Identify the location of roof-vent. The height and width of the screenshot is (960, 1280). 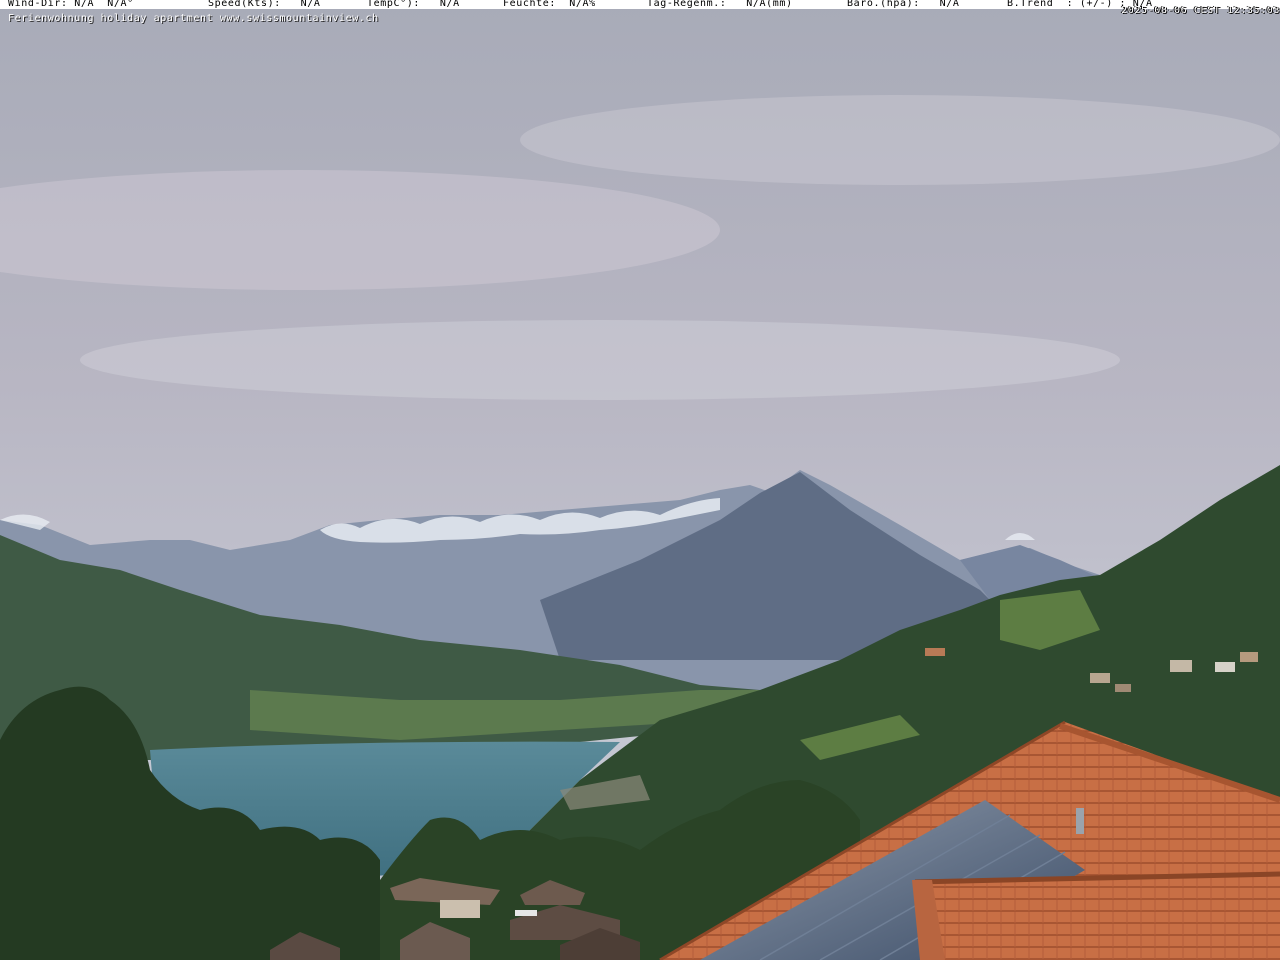
(1080, 821).